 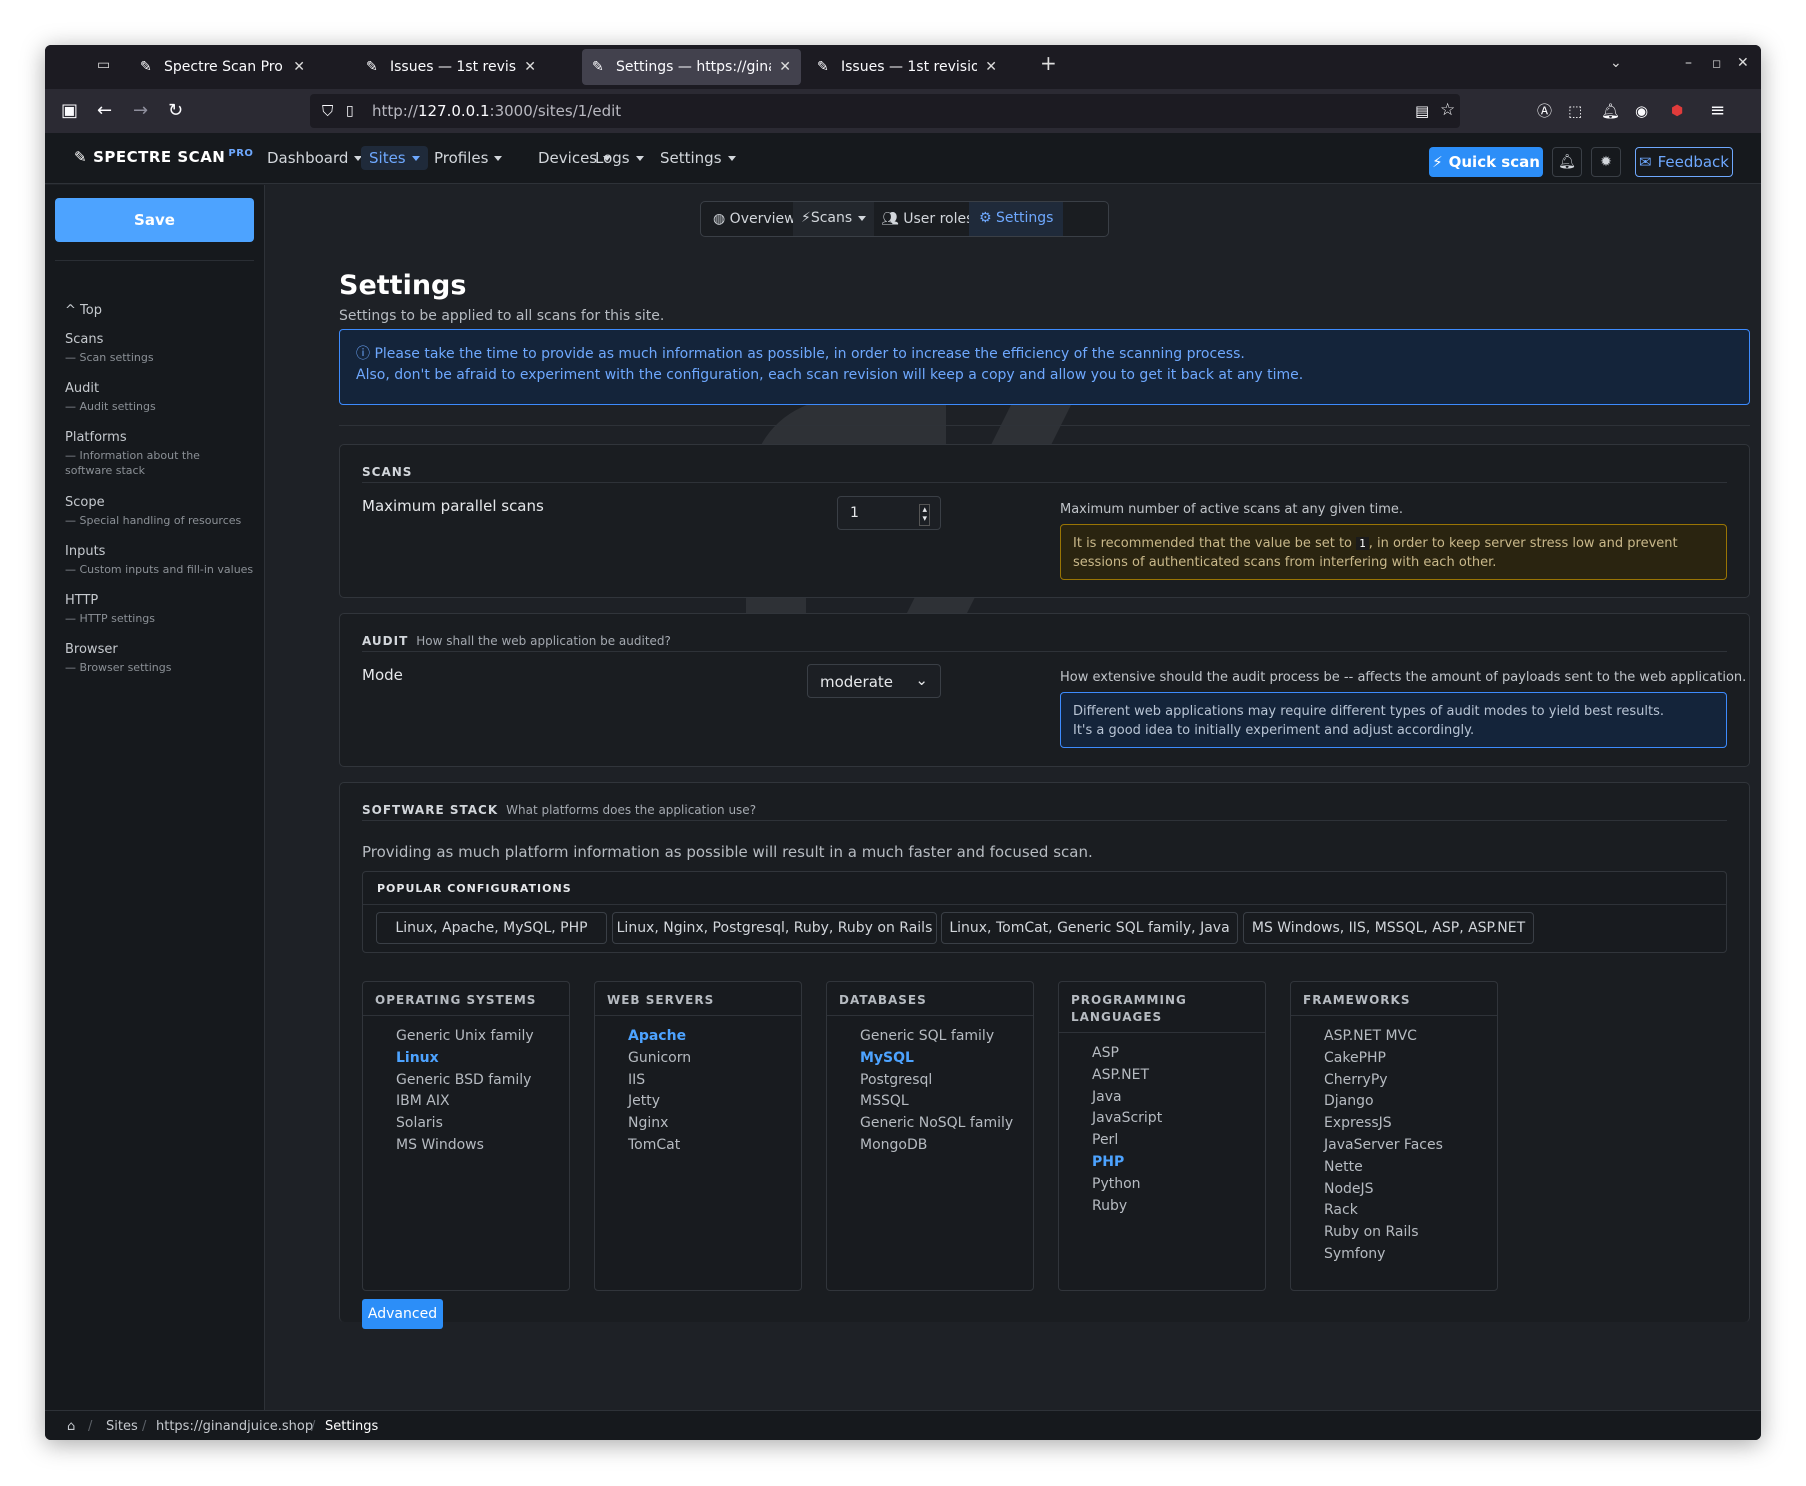 I want to click on platform-option: Perl, so click(x=1127, y=1141).